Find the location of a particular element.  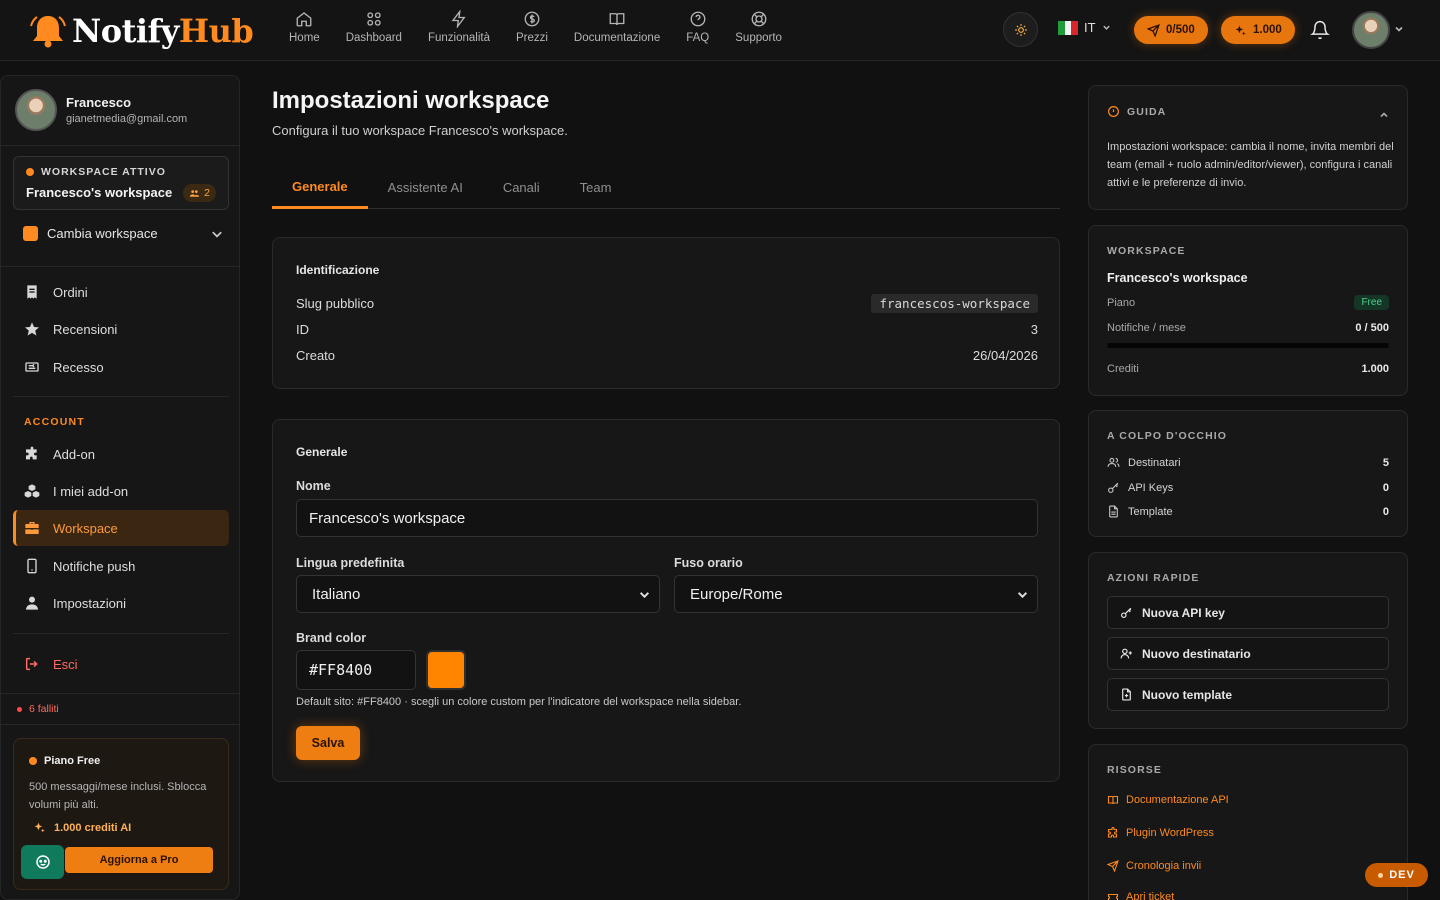

new-template-button: Nuovo template is located at coordinates (1248, 694).